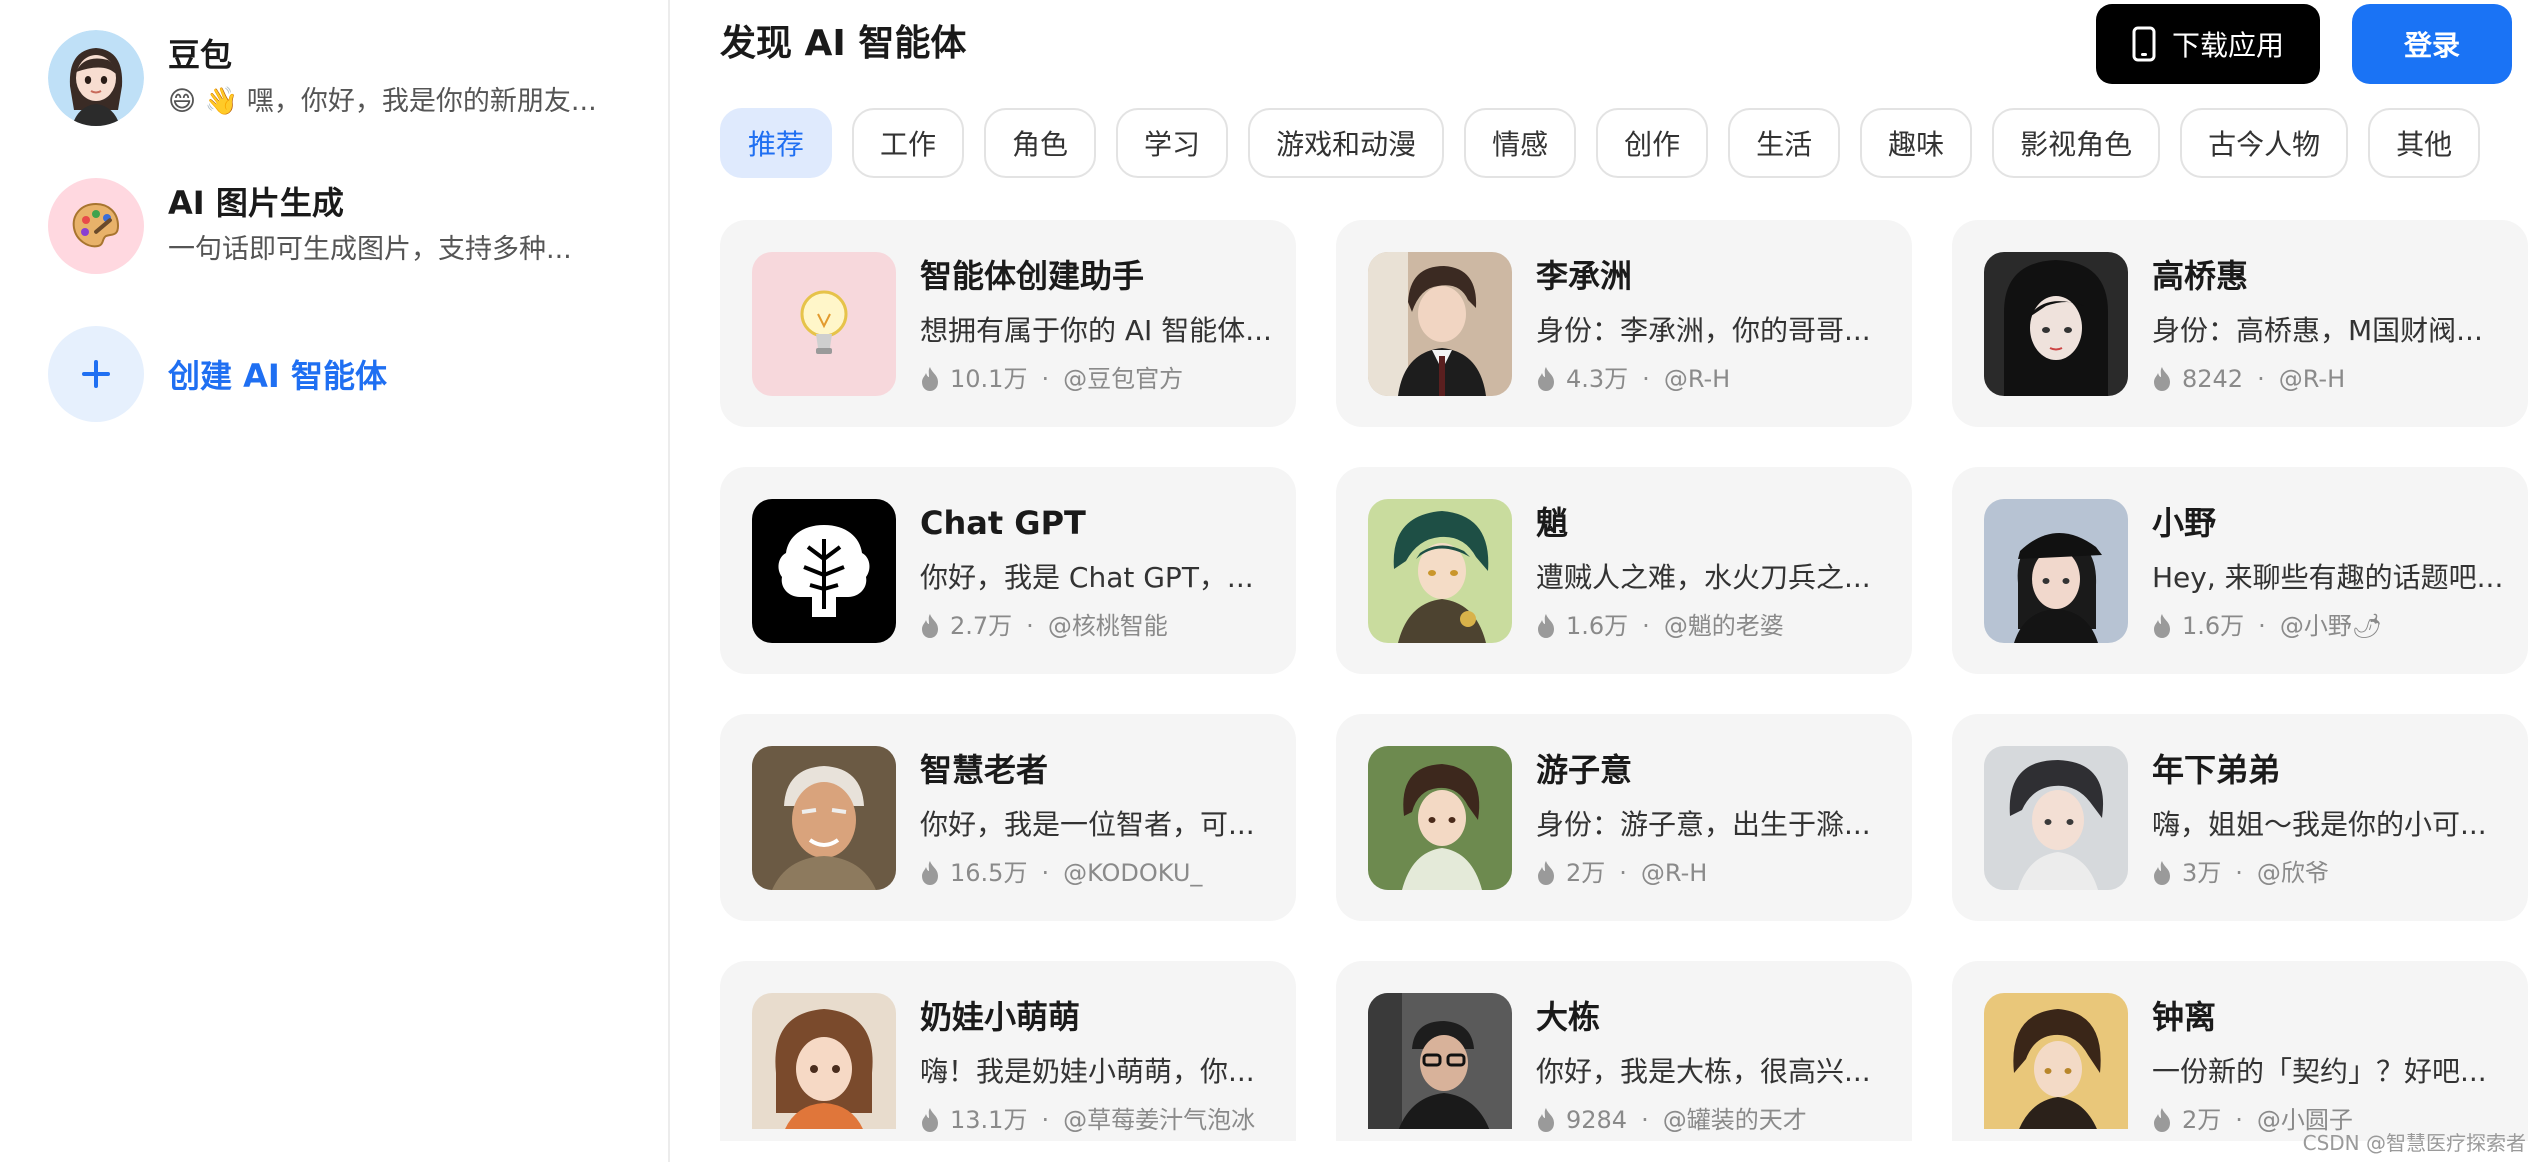 The image size is (2536, 1162). I want to click on agent-card: 小野 Hey, 来聊些有趣的话题吧... 1.6万 · @小野🌶, so click(2240, 570).